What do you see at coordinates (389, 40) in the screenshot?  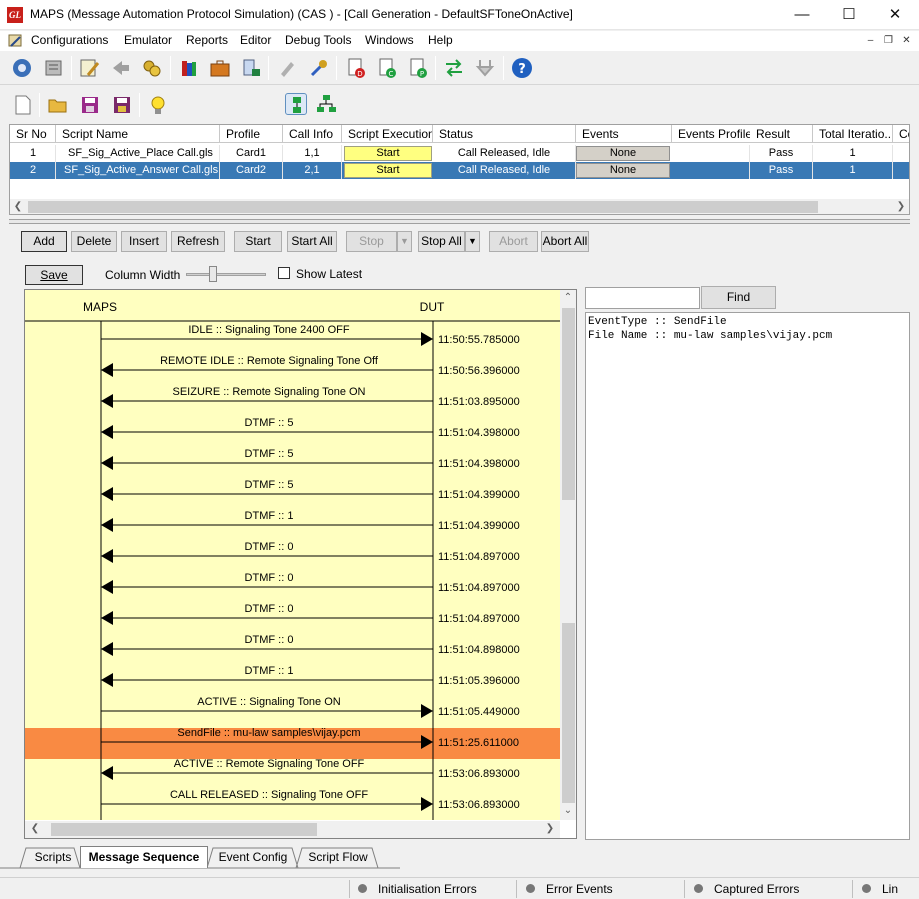 I see `menu-windows: Windows` at bounding box center [389, 40].